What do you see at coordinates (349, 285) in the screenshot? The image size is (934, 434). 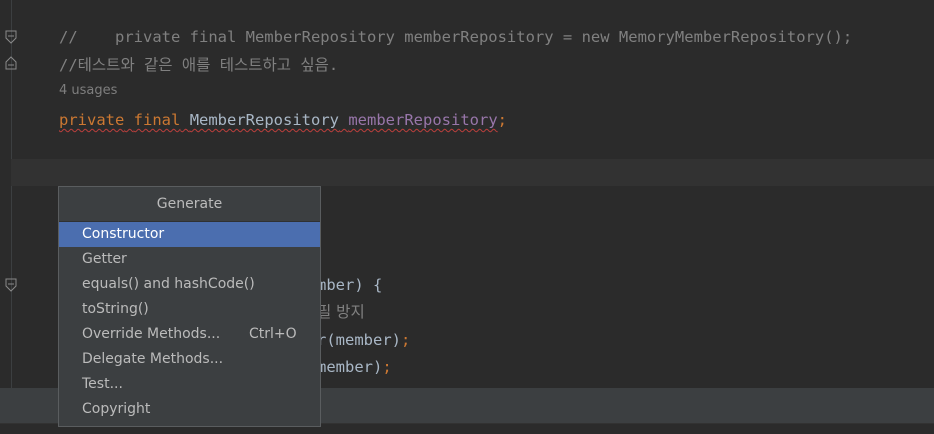 I see `code-line-method-signature: mber) {` at bounding box center [349, 285].